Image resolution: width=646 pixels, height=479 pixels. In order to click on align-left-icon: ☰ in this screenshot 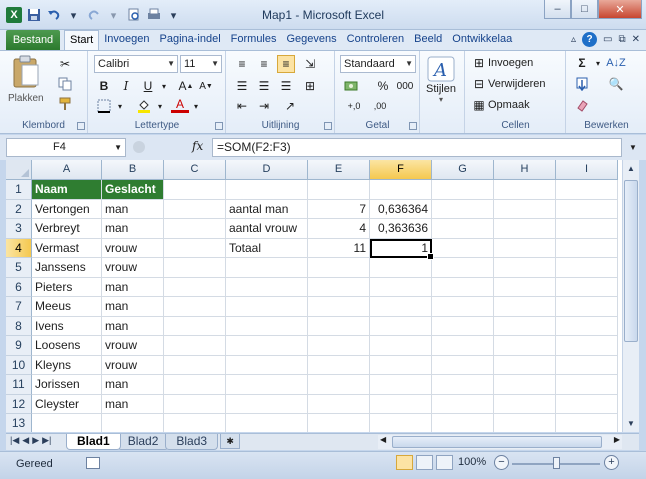, I will do `click(242, 86)`.